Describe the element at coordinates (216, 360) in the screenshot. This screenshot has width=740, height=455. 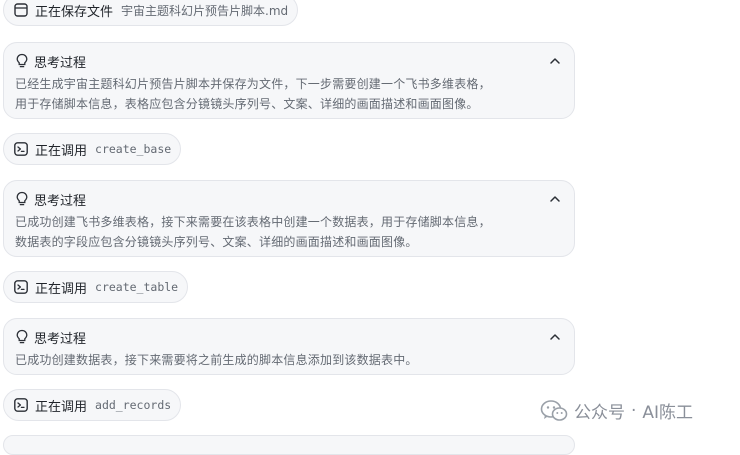
I see `thought-line: 已成功创建数据表，接下来需要将之前生成的脚本信息添加到该数据表中。` at that location.